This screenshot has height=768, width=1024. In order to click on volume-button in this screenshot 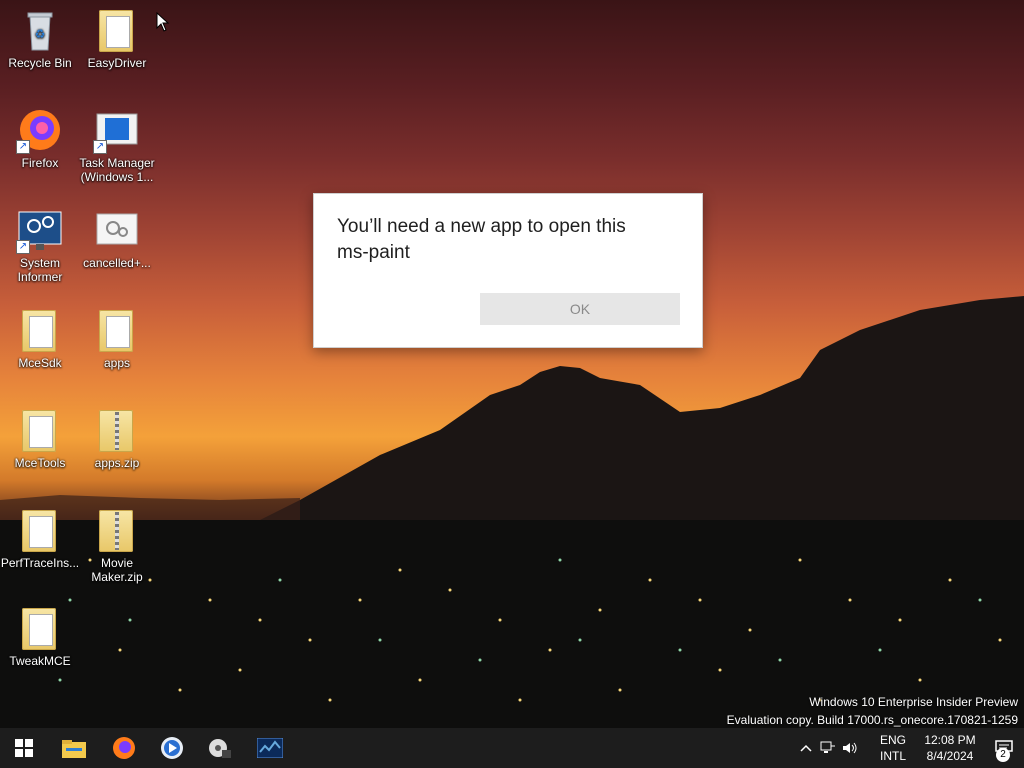, I will do `click(850, 748)`.